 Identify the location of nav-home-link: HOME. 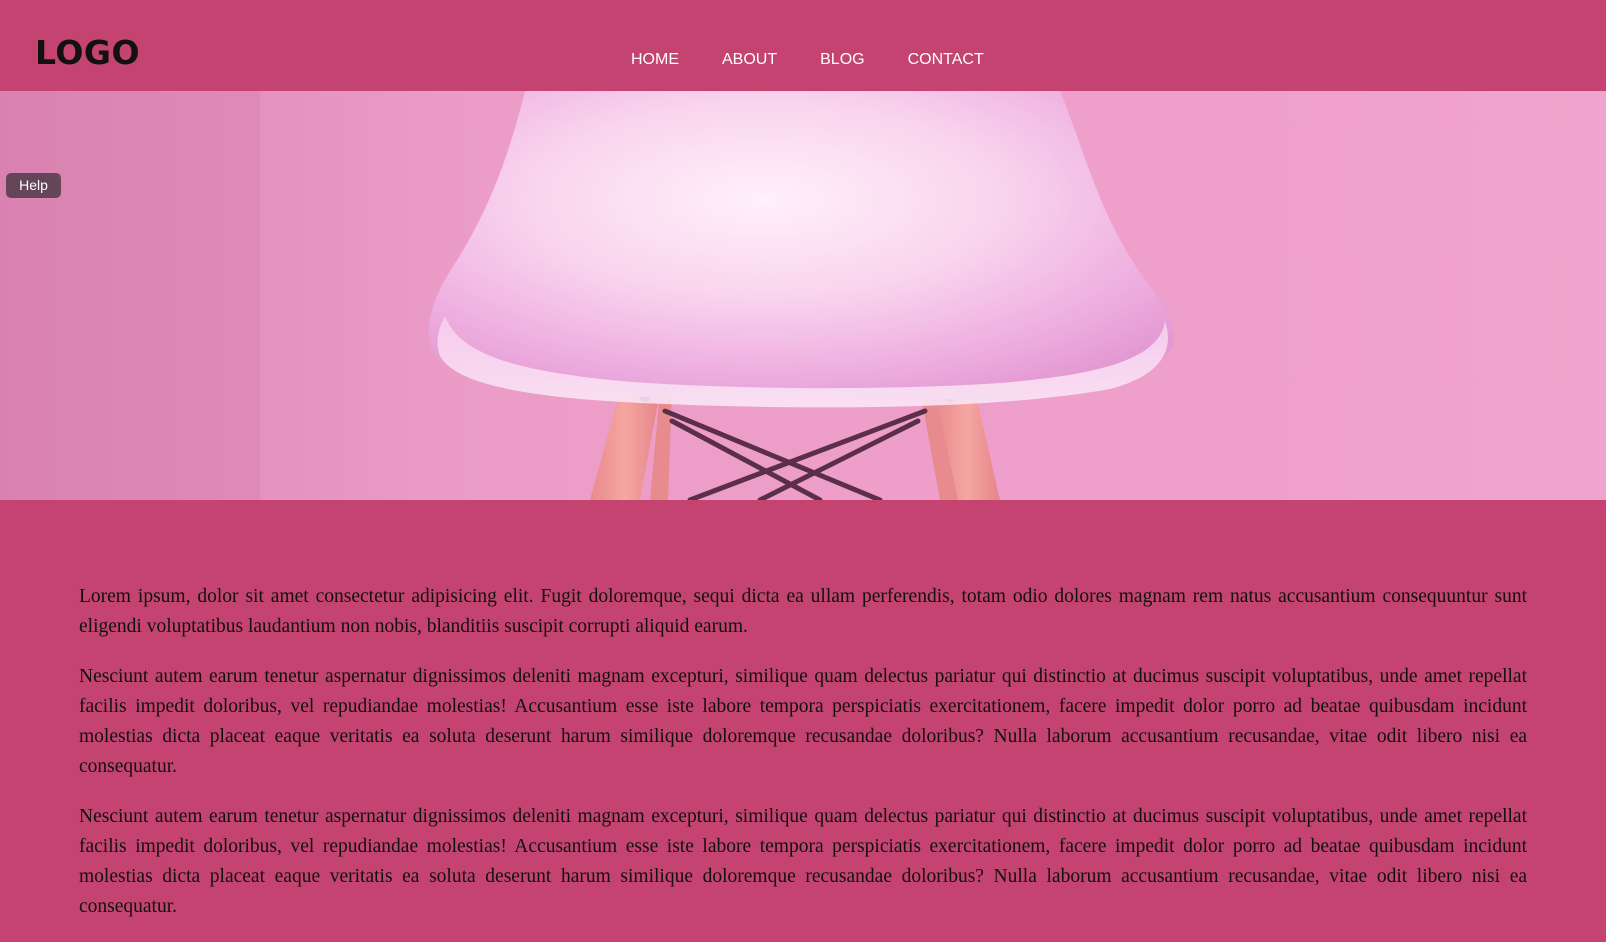
(655, 60).